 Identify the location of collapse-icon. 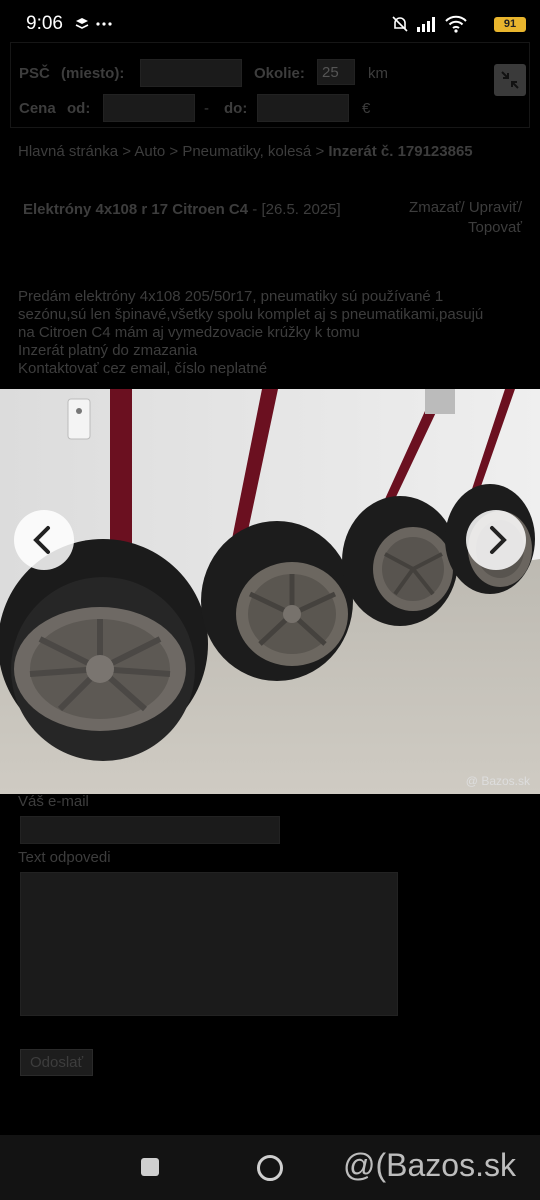
(510, 80).